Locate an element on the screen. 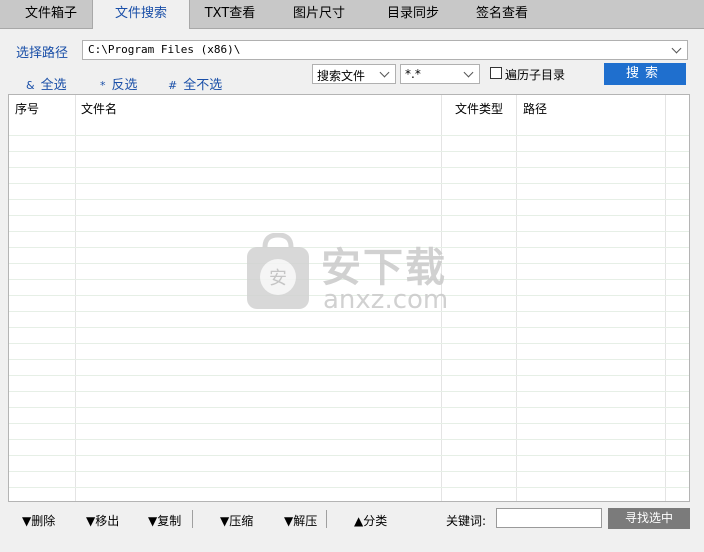 This screenshot has height=552, width=704. column-header-path: 路径 is located at coordinates (592, 109).